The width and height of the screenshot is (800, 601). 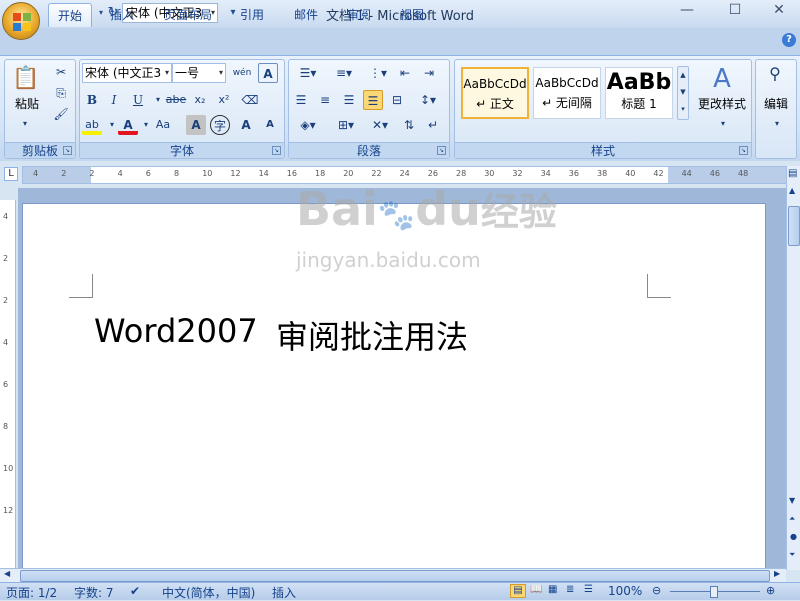 I want to click on bullets-button: ☰▾, so click(x=308, y=73).